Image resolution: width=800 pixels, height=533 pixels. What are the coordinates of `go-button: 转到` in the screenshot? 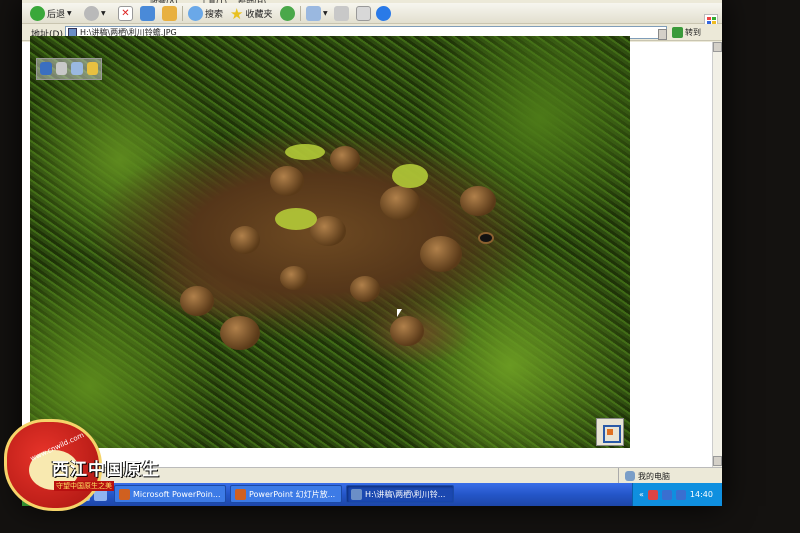 It's located at (686, 32).